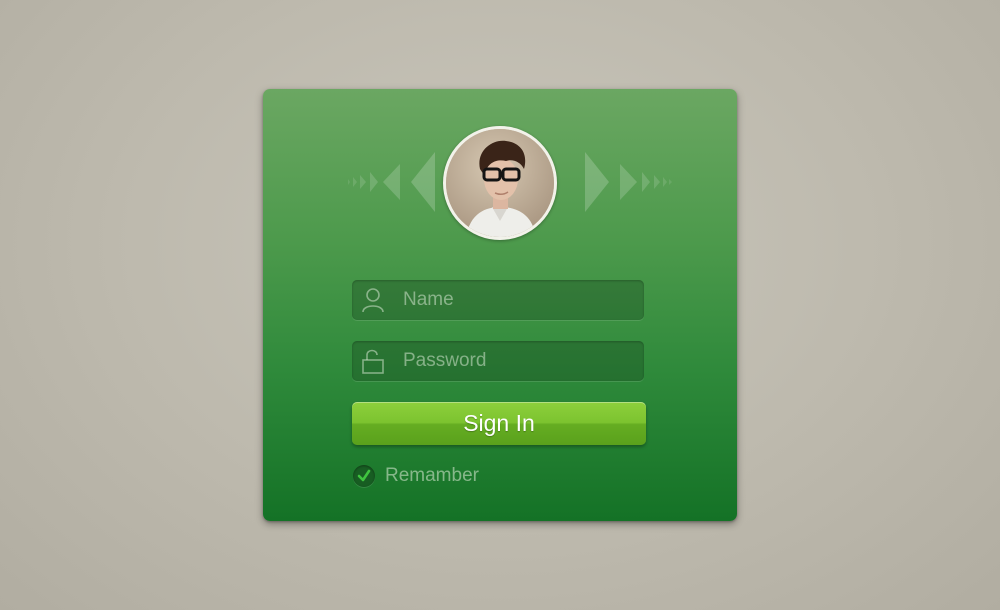 The image size is (1000, 610). I want to click on remember-me-label: Remamber, so click(432, 475).